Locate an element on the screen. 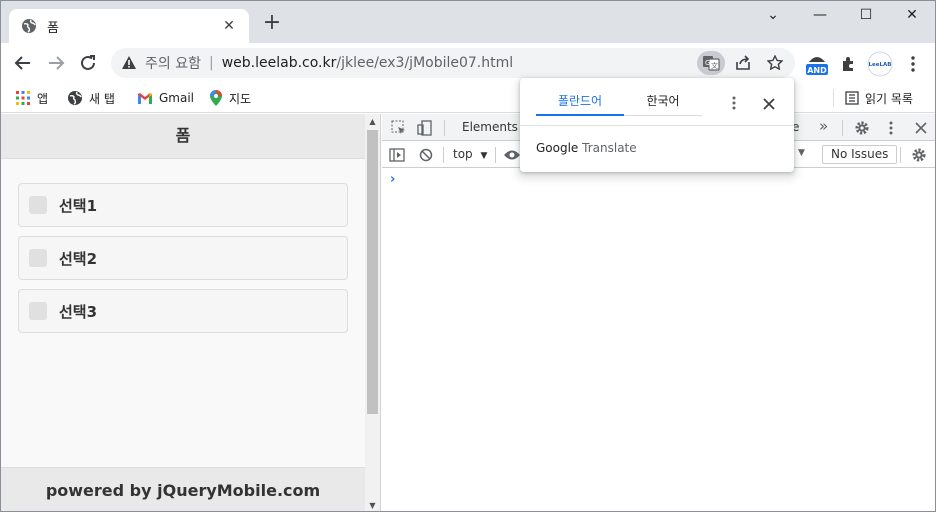 The width and height of the screenshot is (936, 512). share-icon is located at coordinates (743, 62).